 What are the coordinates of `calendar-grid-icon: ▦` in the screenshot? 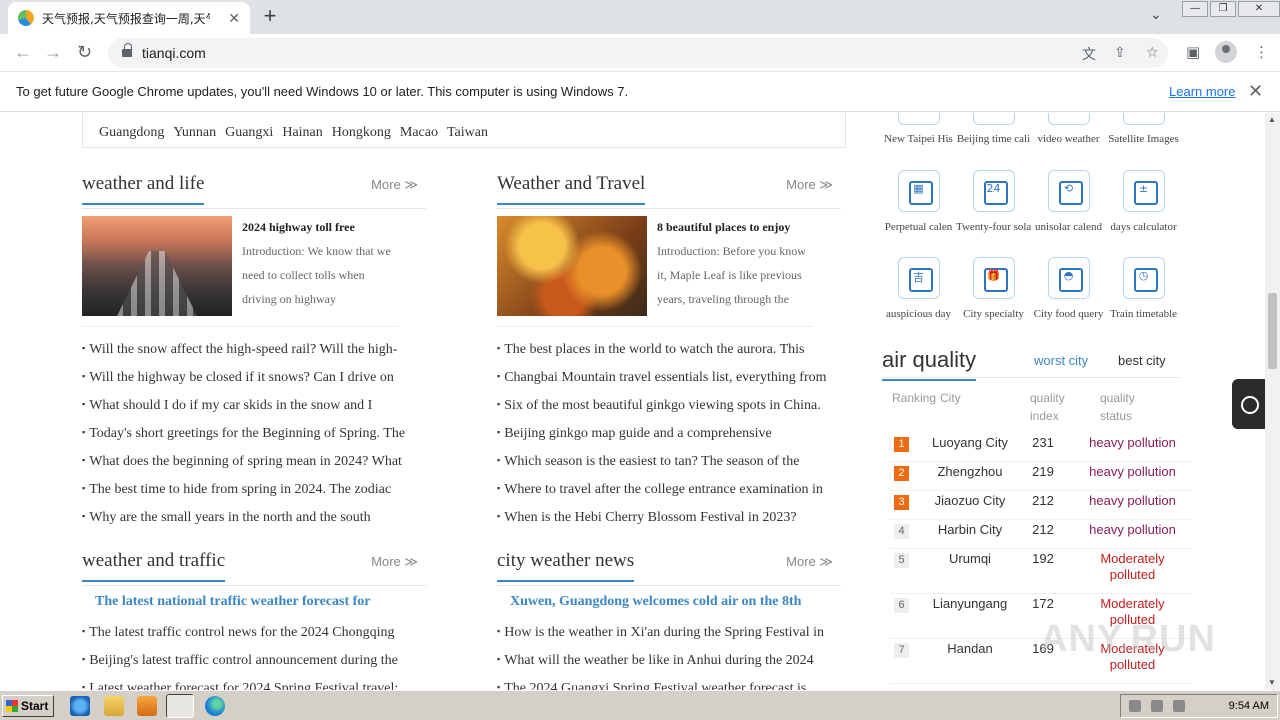 It's located at (918, 191).